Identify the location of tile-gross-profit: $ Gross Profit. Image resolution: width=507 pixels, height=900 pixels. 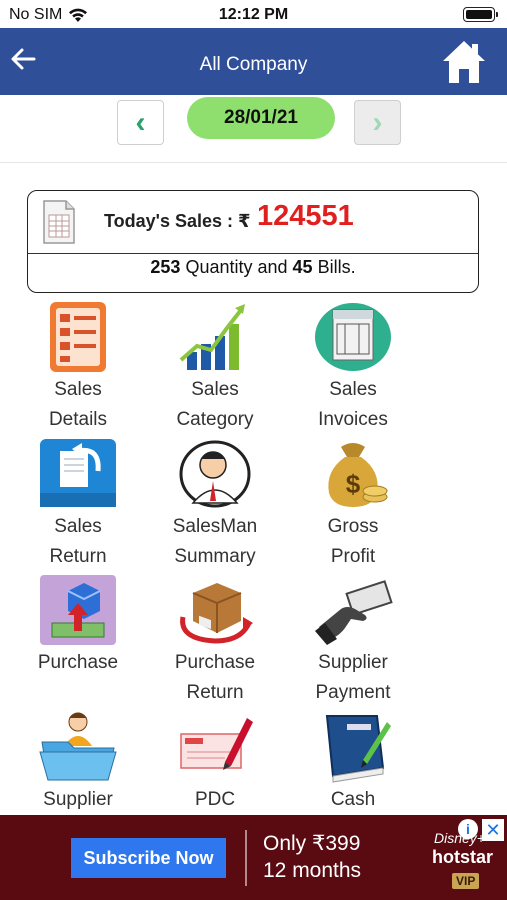
(353, 504).